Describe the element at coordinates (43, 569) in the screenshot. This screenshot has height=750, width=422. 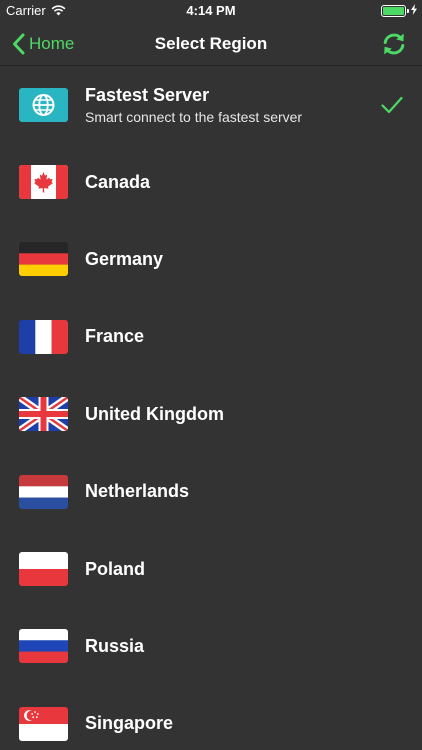
I see `flag-poland-icon` at that location.